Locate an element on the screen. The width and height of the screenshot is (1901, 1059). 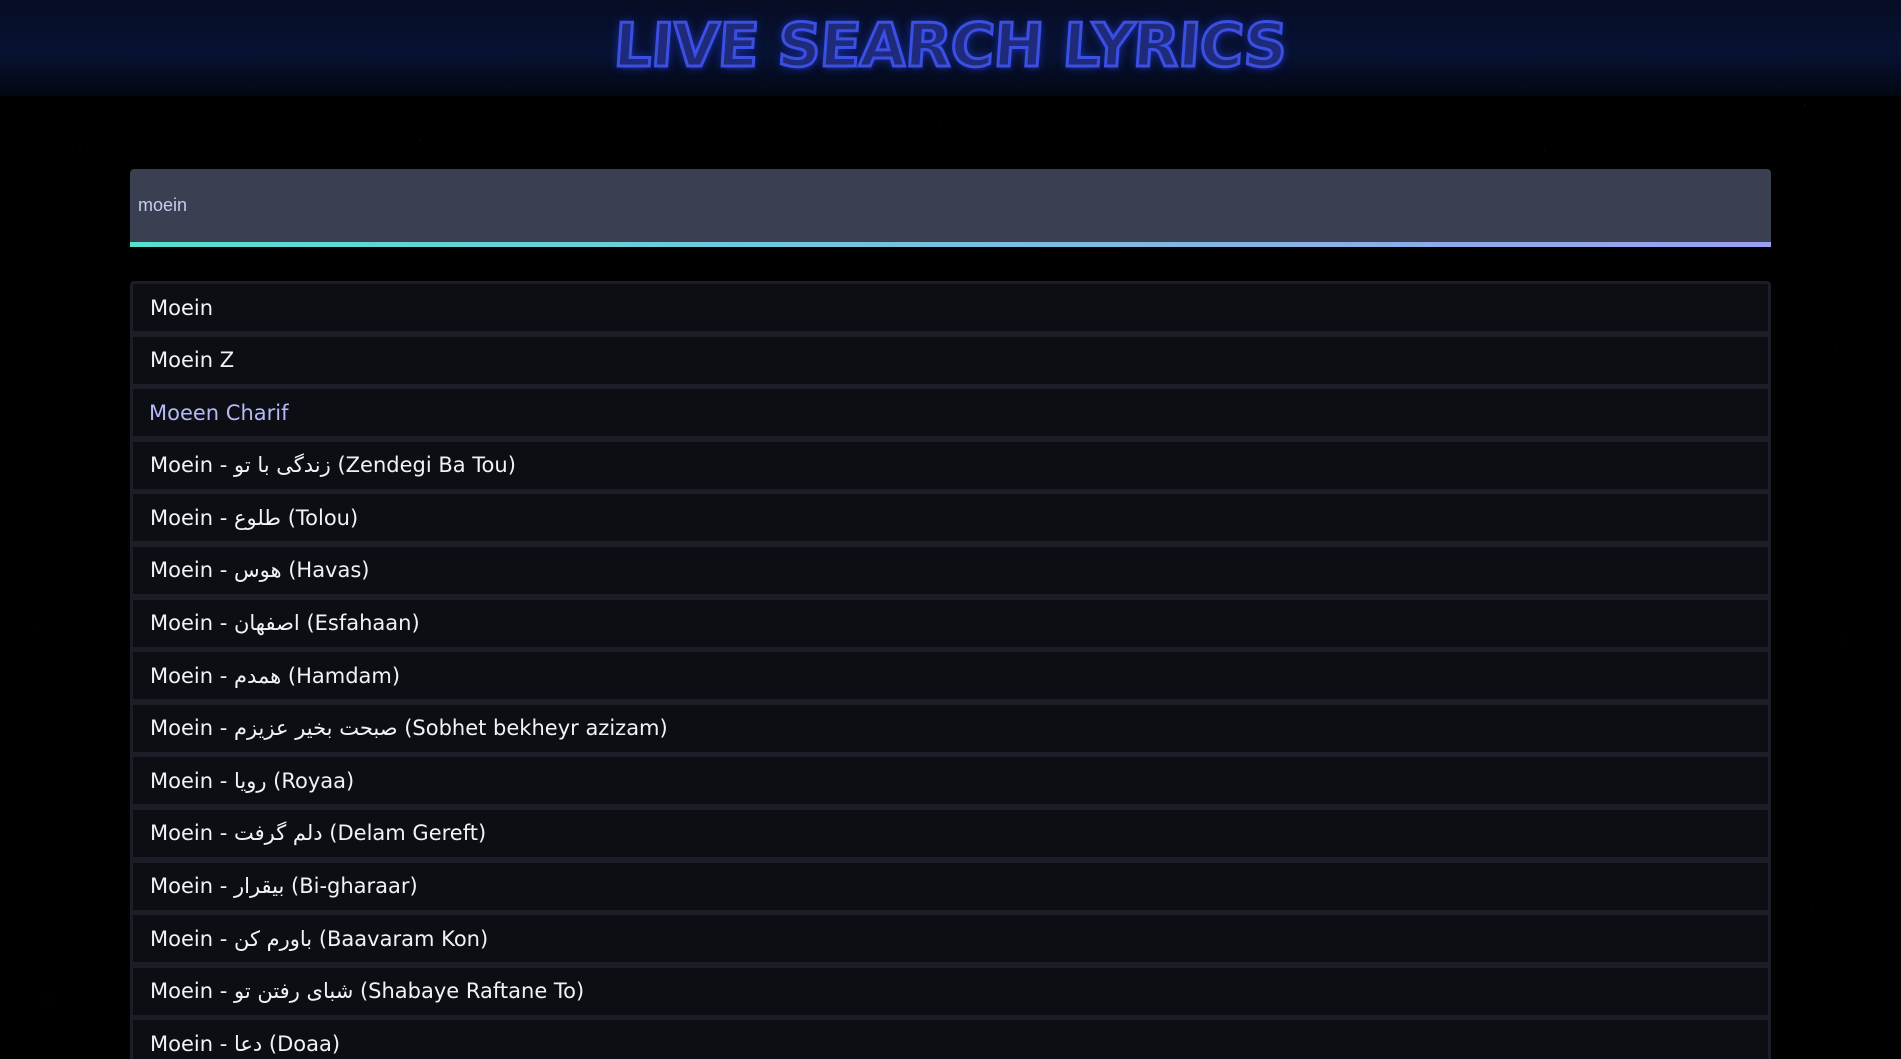
search-box is located at coordinates (950, 208).